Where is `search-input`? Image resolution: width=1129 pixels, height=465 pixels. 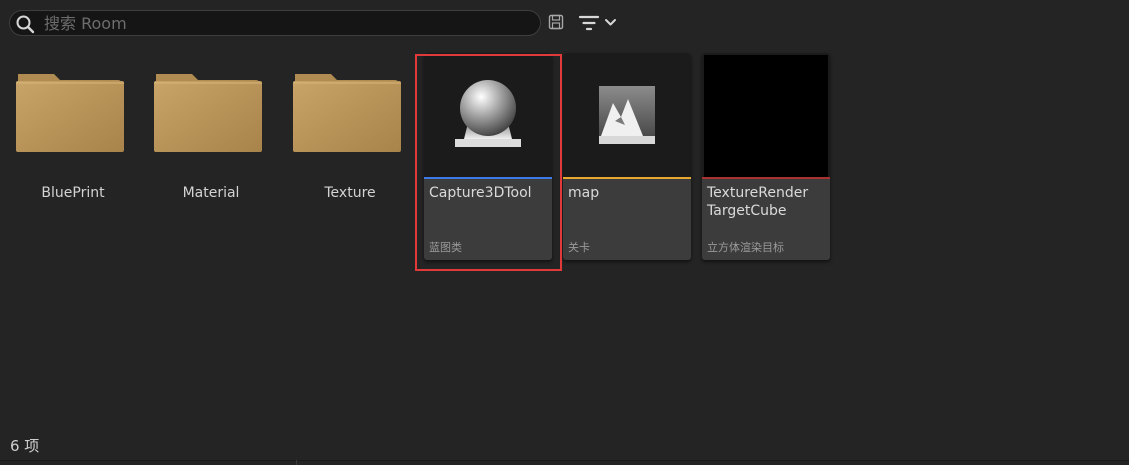 search-input is located at coordinates (284, 23).